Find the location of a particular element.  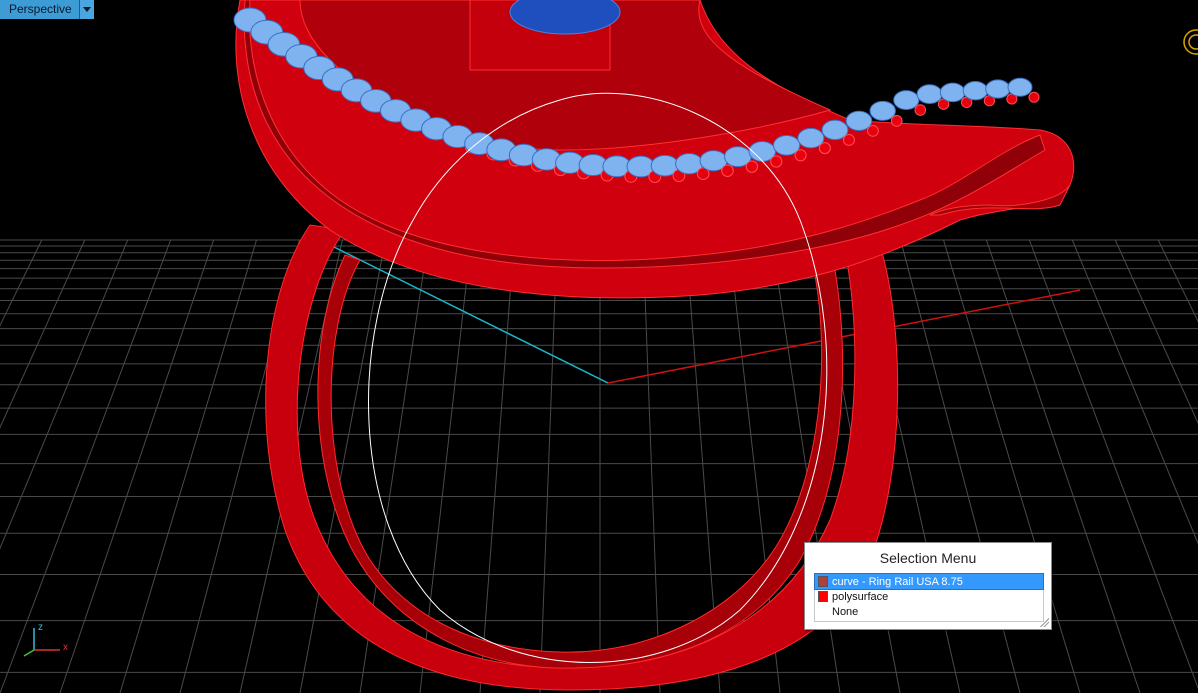

viewport-title-tab: Perspective is located at coordinates (47, 9).